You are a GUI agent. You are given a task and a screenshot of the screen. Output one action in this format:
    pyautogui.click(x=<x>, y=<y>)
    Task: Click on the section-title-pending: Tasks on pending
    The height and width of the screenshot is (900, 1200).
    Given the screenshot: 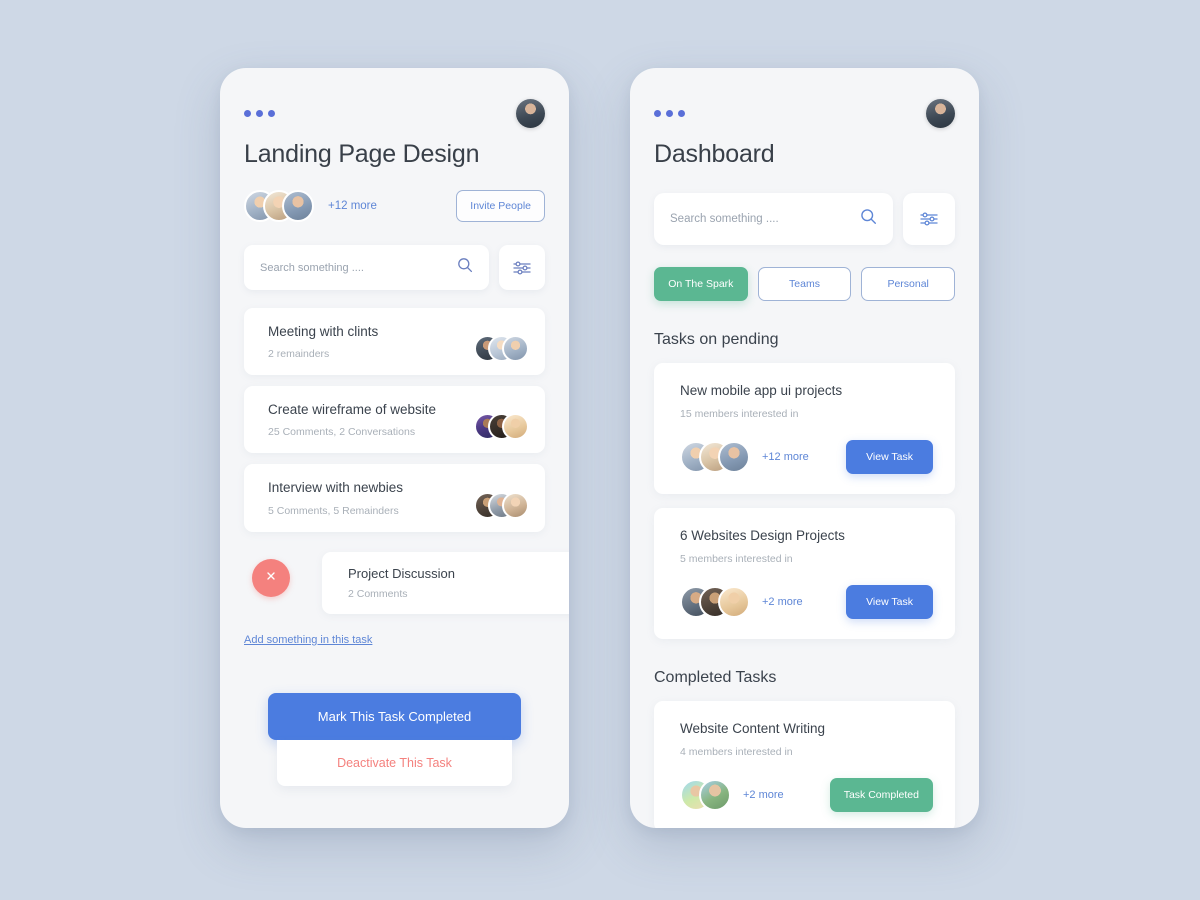 What is the action you would take?
    pyautogui.click(x=716, y=339)
    